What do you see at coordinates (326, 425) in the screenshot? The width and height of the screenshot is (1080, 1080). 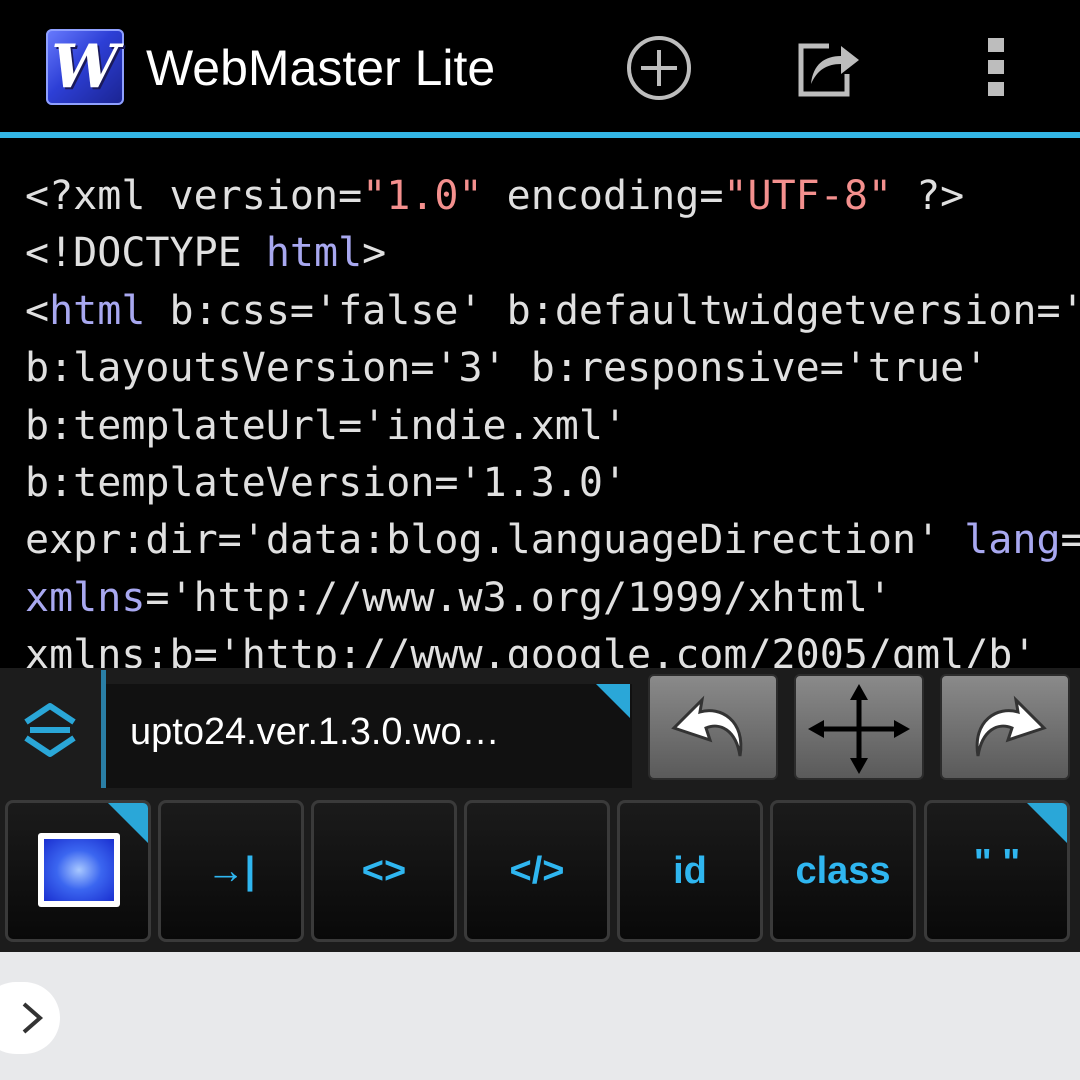 I see `code-segment: b:templateUrl='indie.xml'` at bounding box center [326, 425].